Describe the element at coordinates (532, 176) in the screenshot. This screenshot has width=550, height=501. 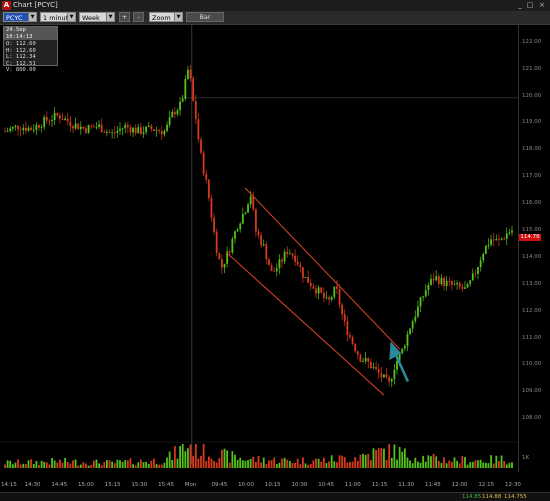
I see `price-tick-label: 117.00` at that location.